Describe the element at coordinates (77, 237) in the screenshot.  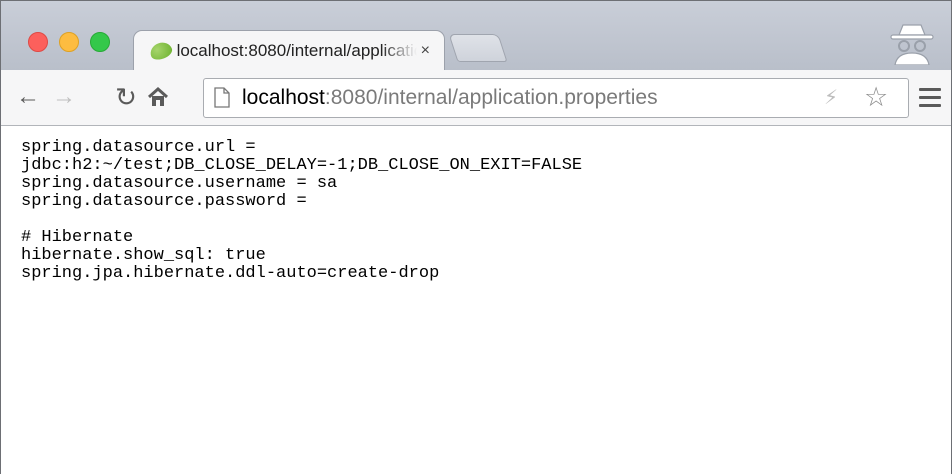
I see `code-line: # Hibernate` at that location.